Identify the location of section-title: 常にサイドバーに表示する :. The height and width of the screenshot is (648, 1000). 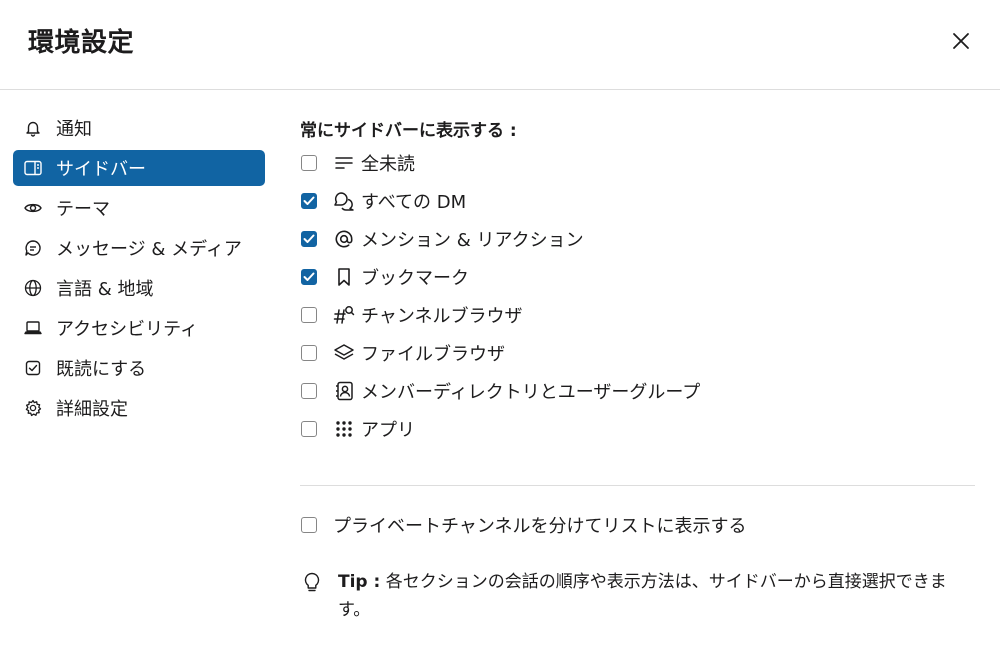
(408, 131).